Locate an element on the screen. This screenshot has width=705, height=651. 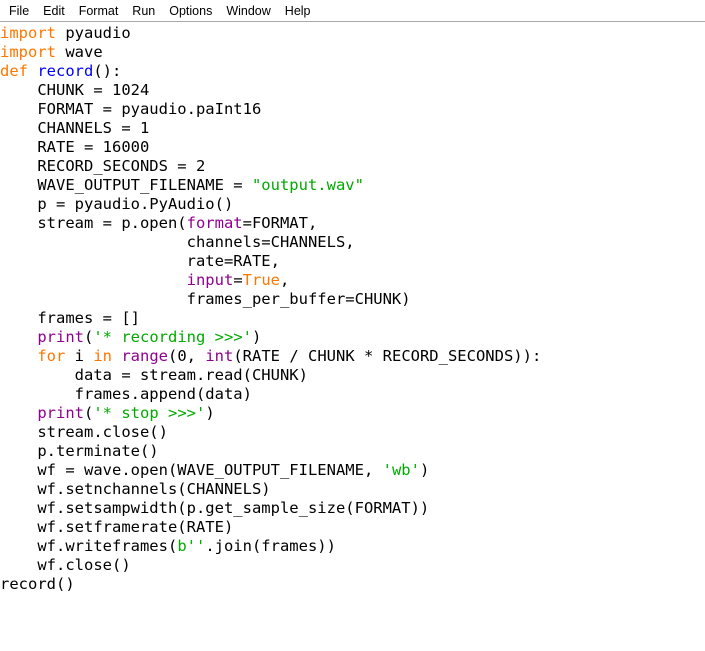
code-line: CHANNELS = 1 is located at coordinates (352, 128).